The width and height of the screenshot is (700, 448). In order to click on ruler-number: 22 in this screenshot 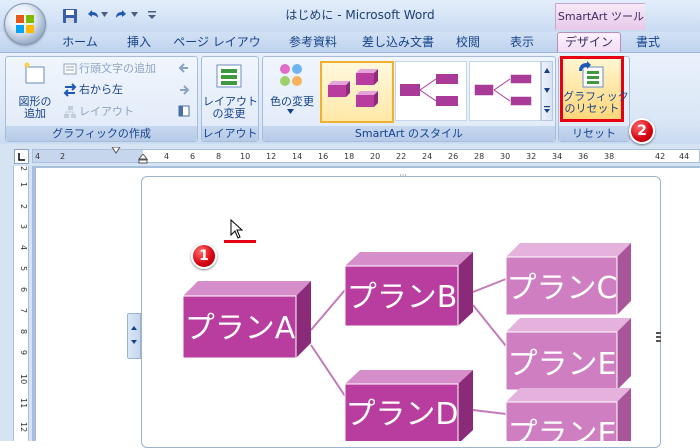, I will do `click(401, 156)`.